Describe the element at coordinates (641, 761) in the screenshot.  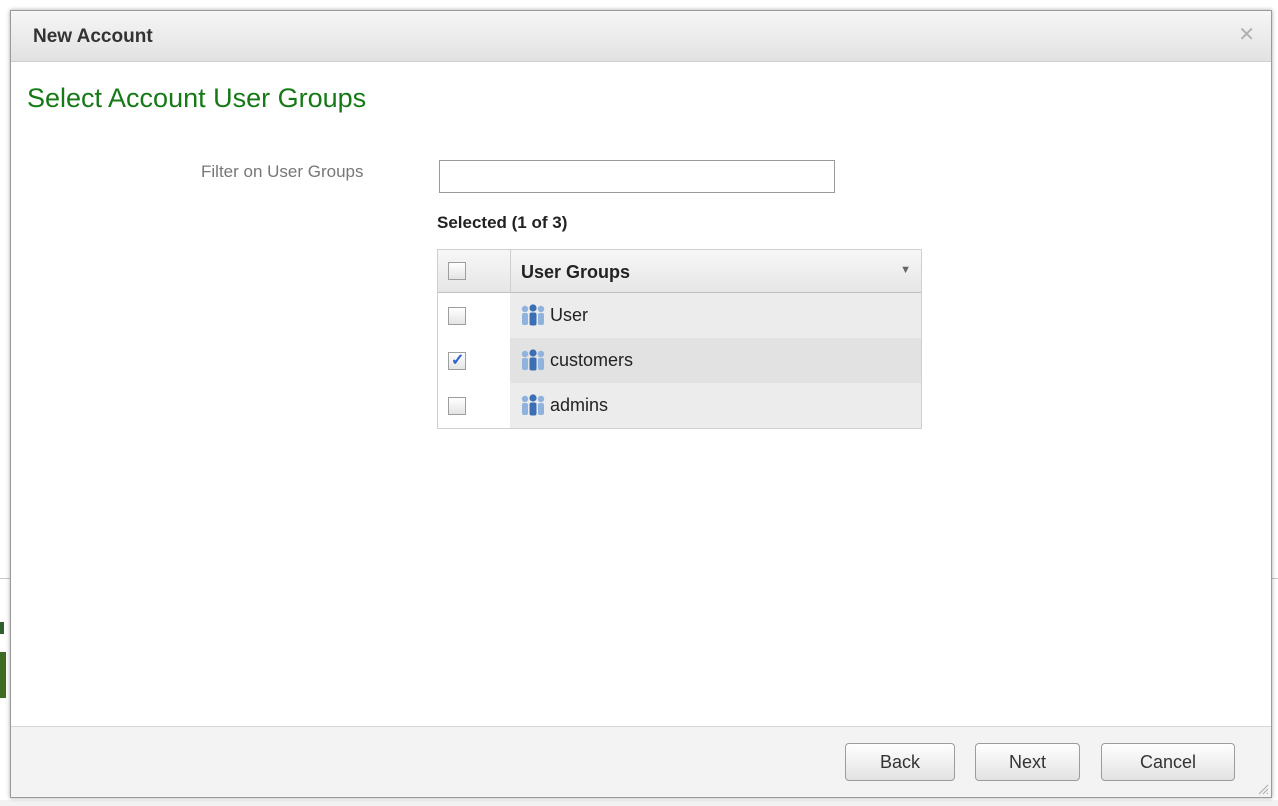
I see `dialog-footer: Back Next Cancel` at that location.